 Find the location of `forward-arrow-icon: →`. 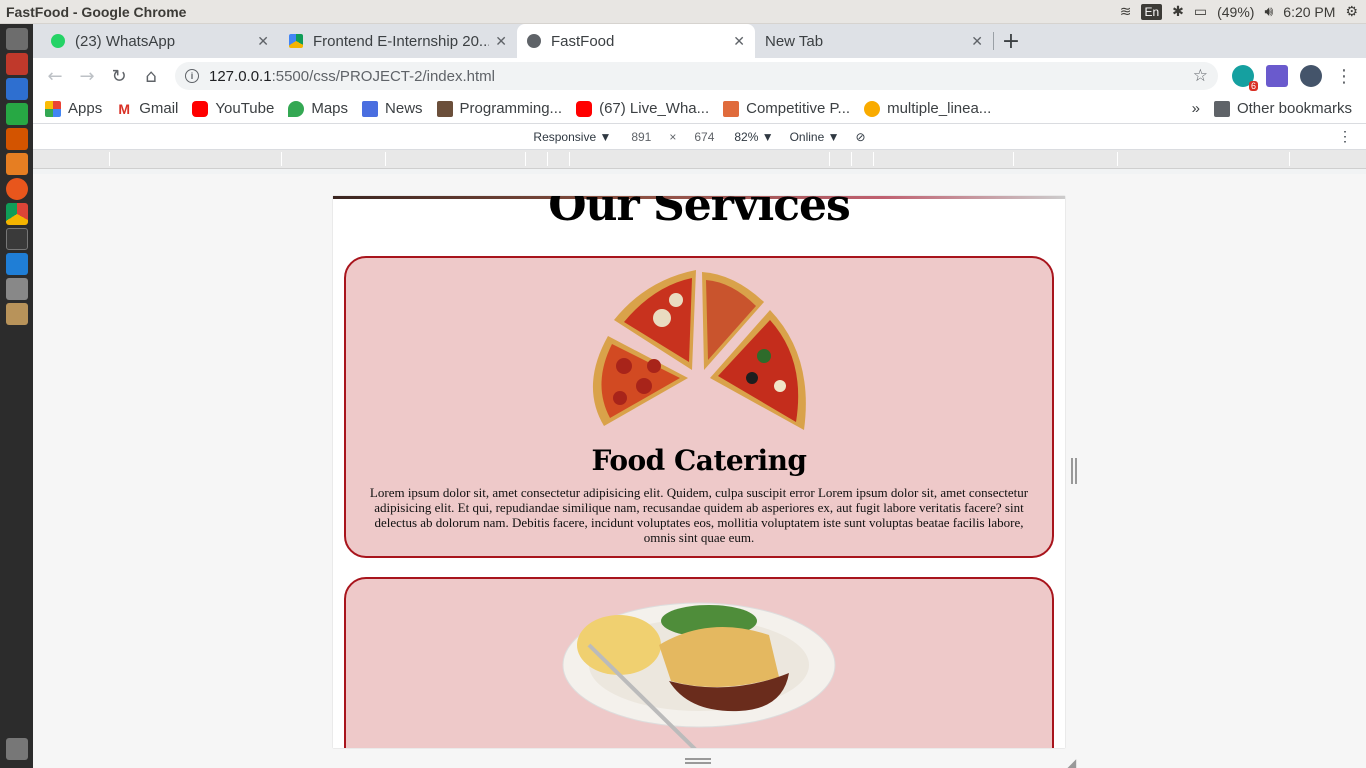

forward-arrow-icon: → is located at coordinates (87, 76).